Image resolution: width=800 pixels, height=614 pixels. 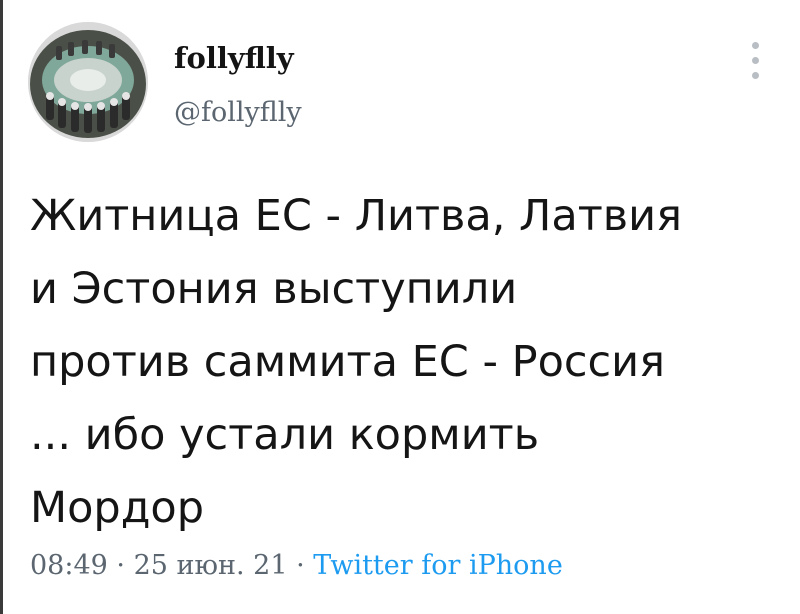 What do you see at coordinates (117, 508) in the screenshot?
I see `tweet-text-line: Мордор` at bounding box center [117, 508].